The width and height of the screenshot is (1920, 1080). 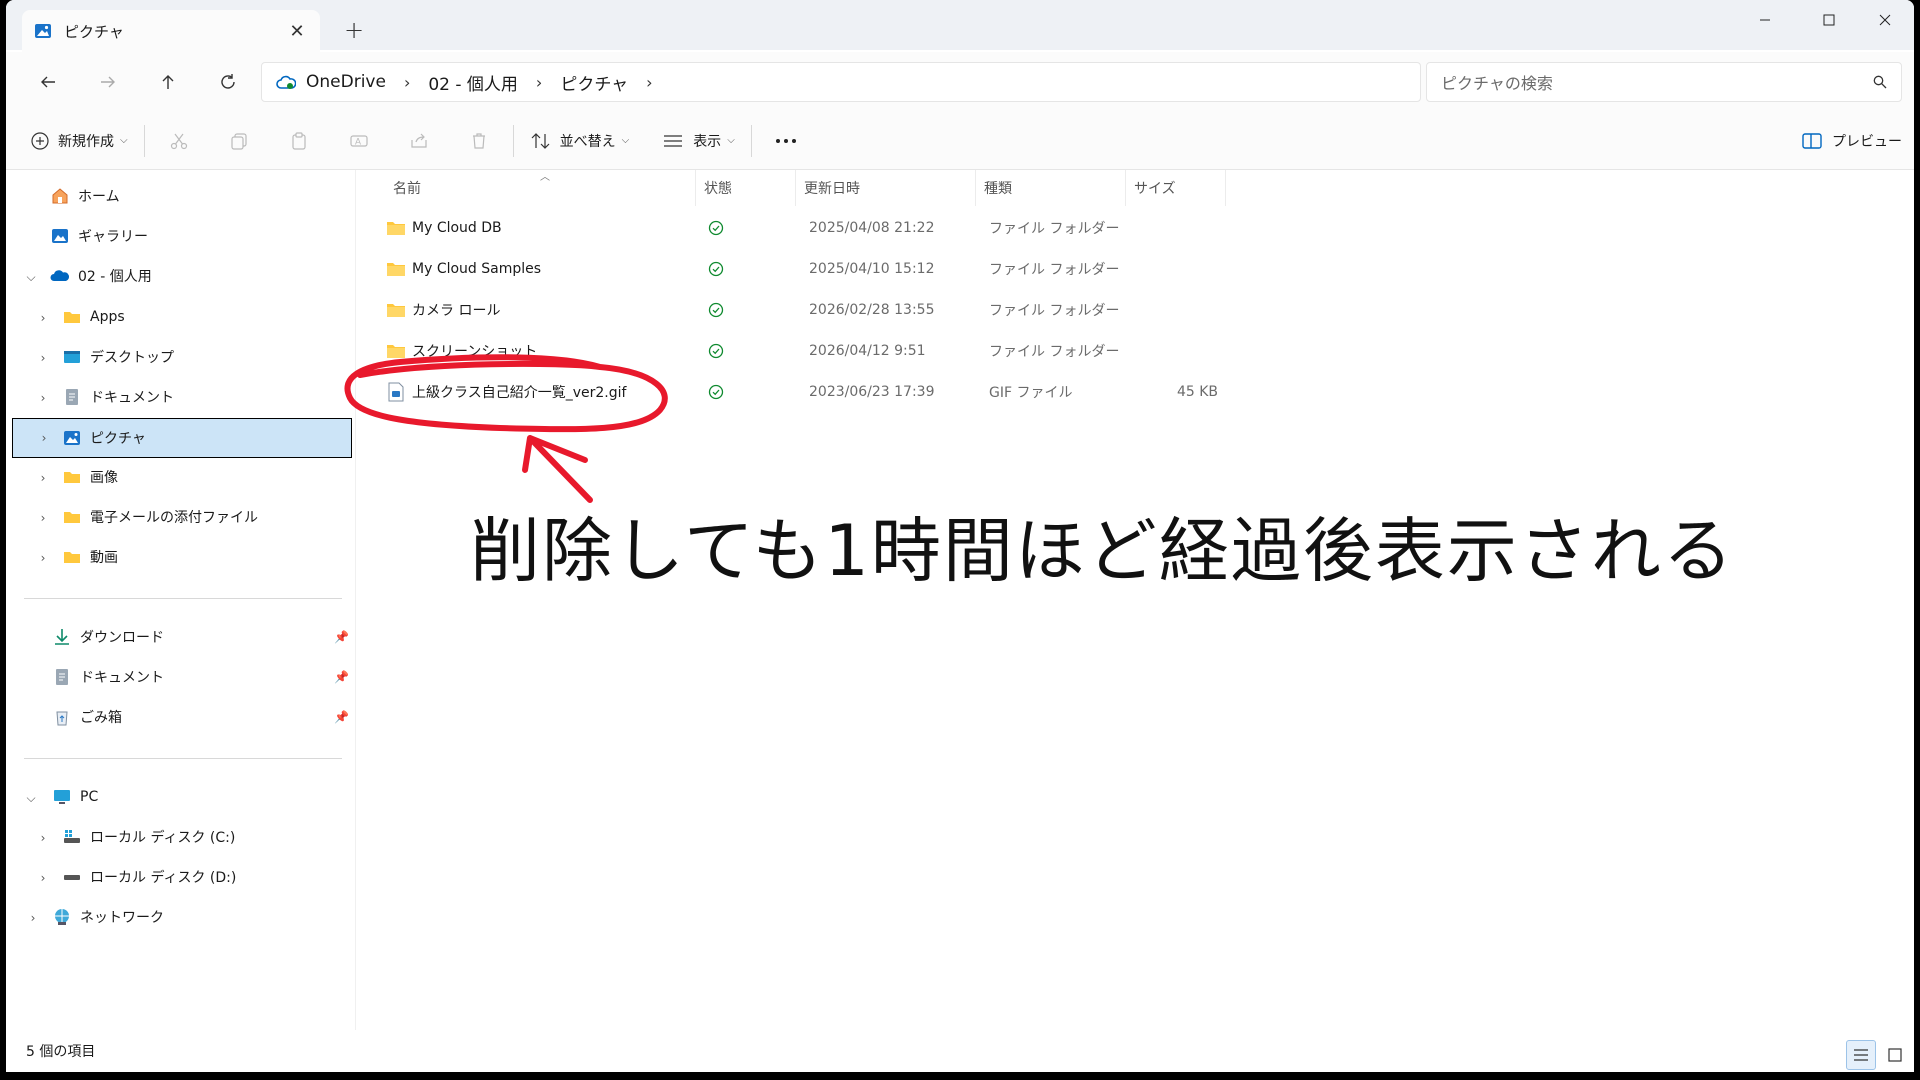 I want to click on sort-button: 並べ替え ⌵, so click(x=580, y=141).